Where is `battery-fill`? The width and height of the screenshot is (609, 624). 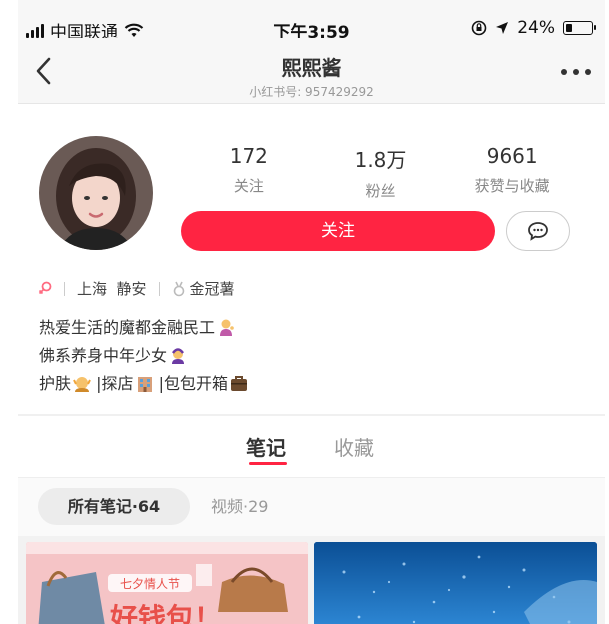 battery-fill is located at coordinates (569, 28).